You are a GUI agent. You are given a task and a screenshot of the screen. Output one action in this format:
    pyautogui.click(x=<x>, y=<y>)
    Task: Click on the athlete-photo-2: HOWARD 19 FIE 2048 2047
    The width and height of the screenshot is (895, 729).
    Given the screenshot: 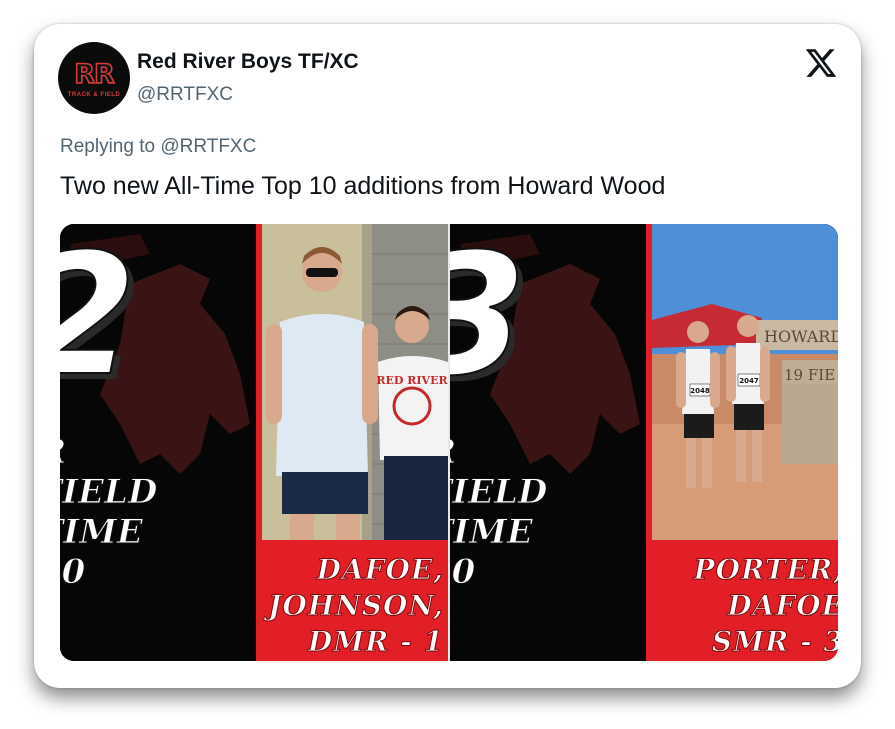 What is the action you would take?
    pyautogui.click(x=745, y=382)
    